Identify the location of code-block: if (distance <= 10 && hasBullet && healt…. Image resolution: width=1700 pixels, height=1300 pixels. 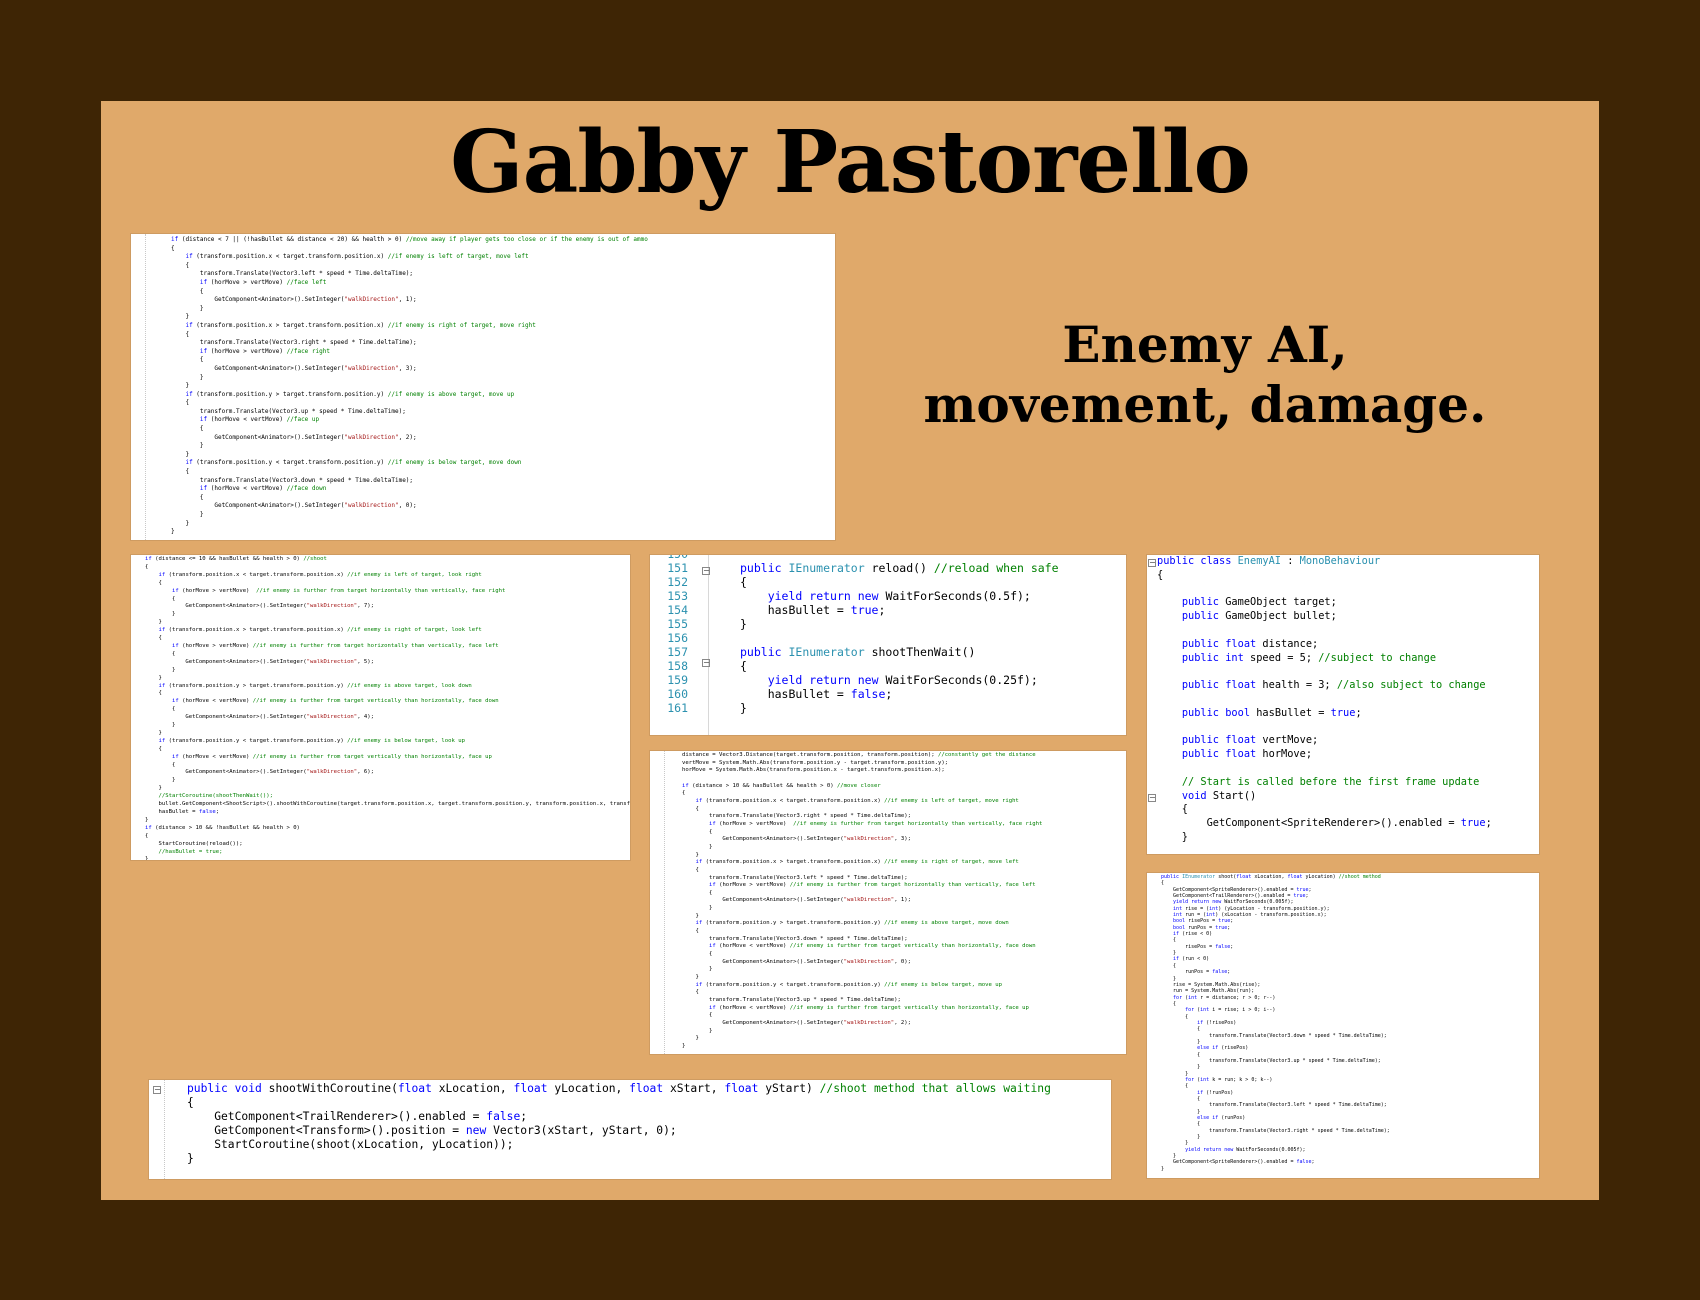
(387, 708).